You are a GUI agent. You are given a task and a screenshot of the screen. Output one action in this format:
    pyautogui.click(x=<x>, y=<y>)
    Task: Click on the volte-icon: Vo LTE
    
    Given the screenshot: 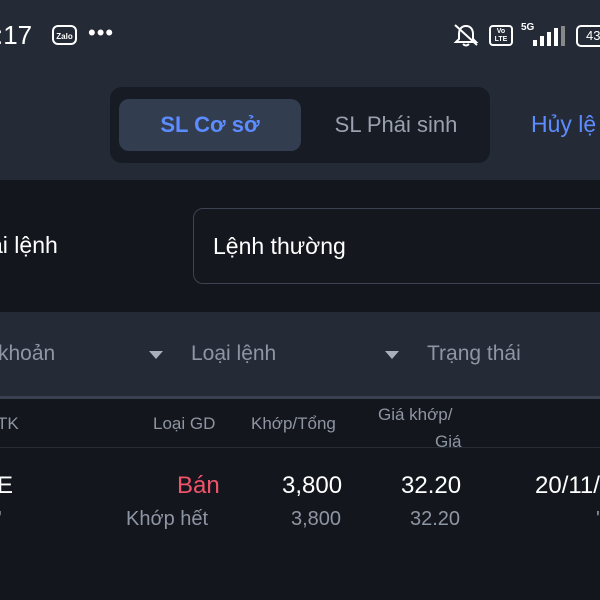 What is the action you would take?
    pyautogui.click(x=501, y=35)
    